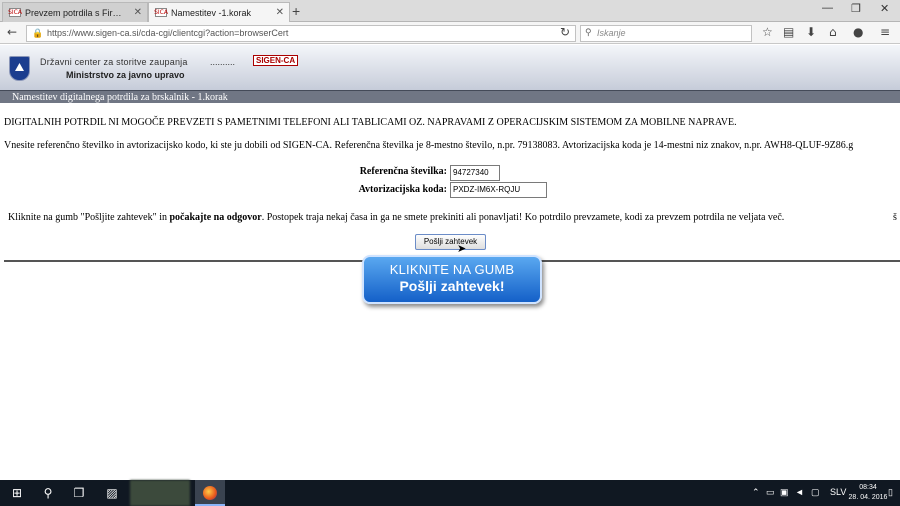  Describe the element at coordinates (788, 32) in the screenshot. I see `reading-list-icon: ▤` at that location.